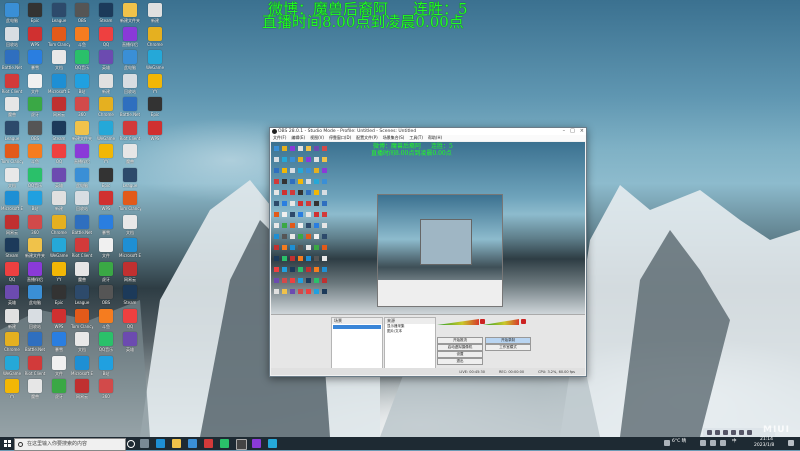 The height and width of the screenshot is (451, 800). What do you see at coordinates (241, 444) in the screenshot?
I see `obs-taskbar-icon` at bounding box center [241, 444].